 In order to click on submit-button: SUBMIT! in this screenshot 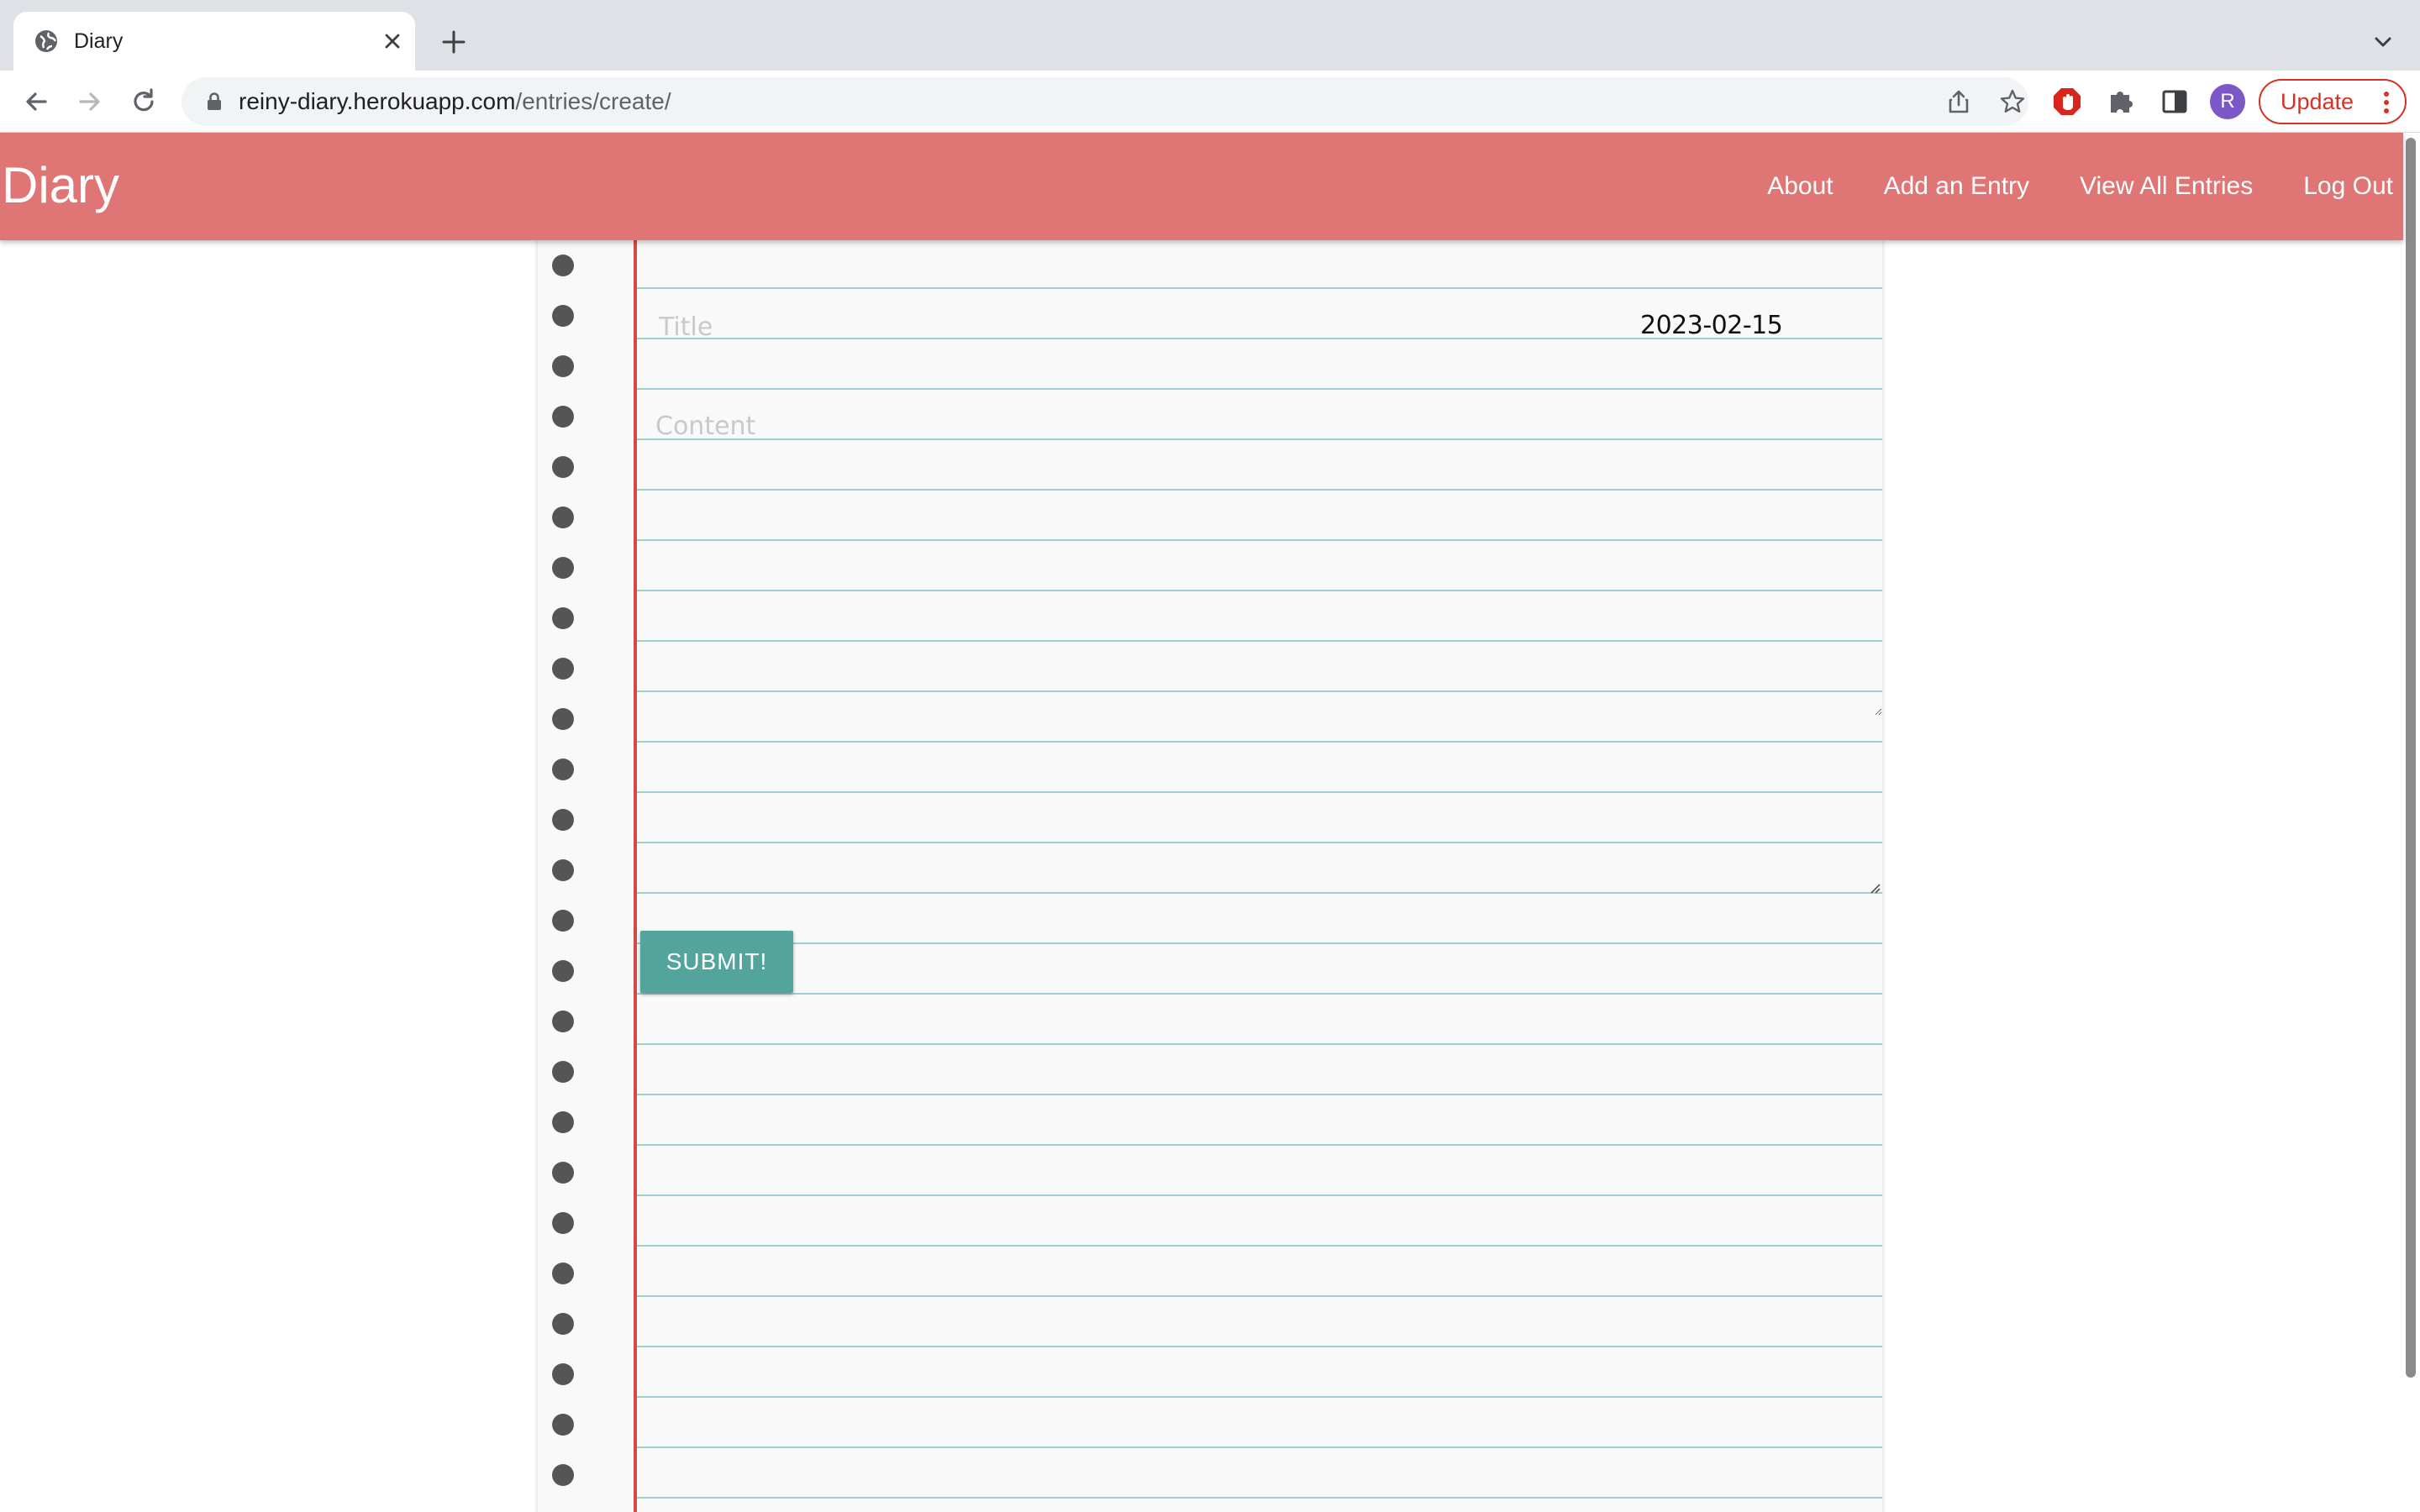, I will do `click(717, 962)`.